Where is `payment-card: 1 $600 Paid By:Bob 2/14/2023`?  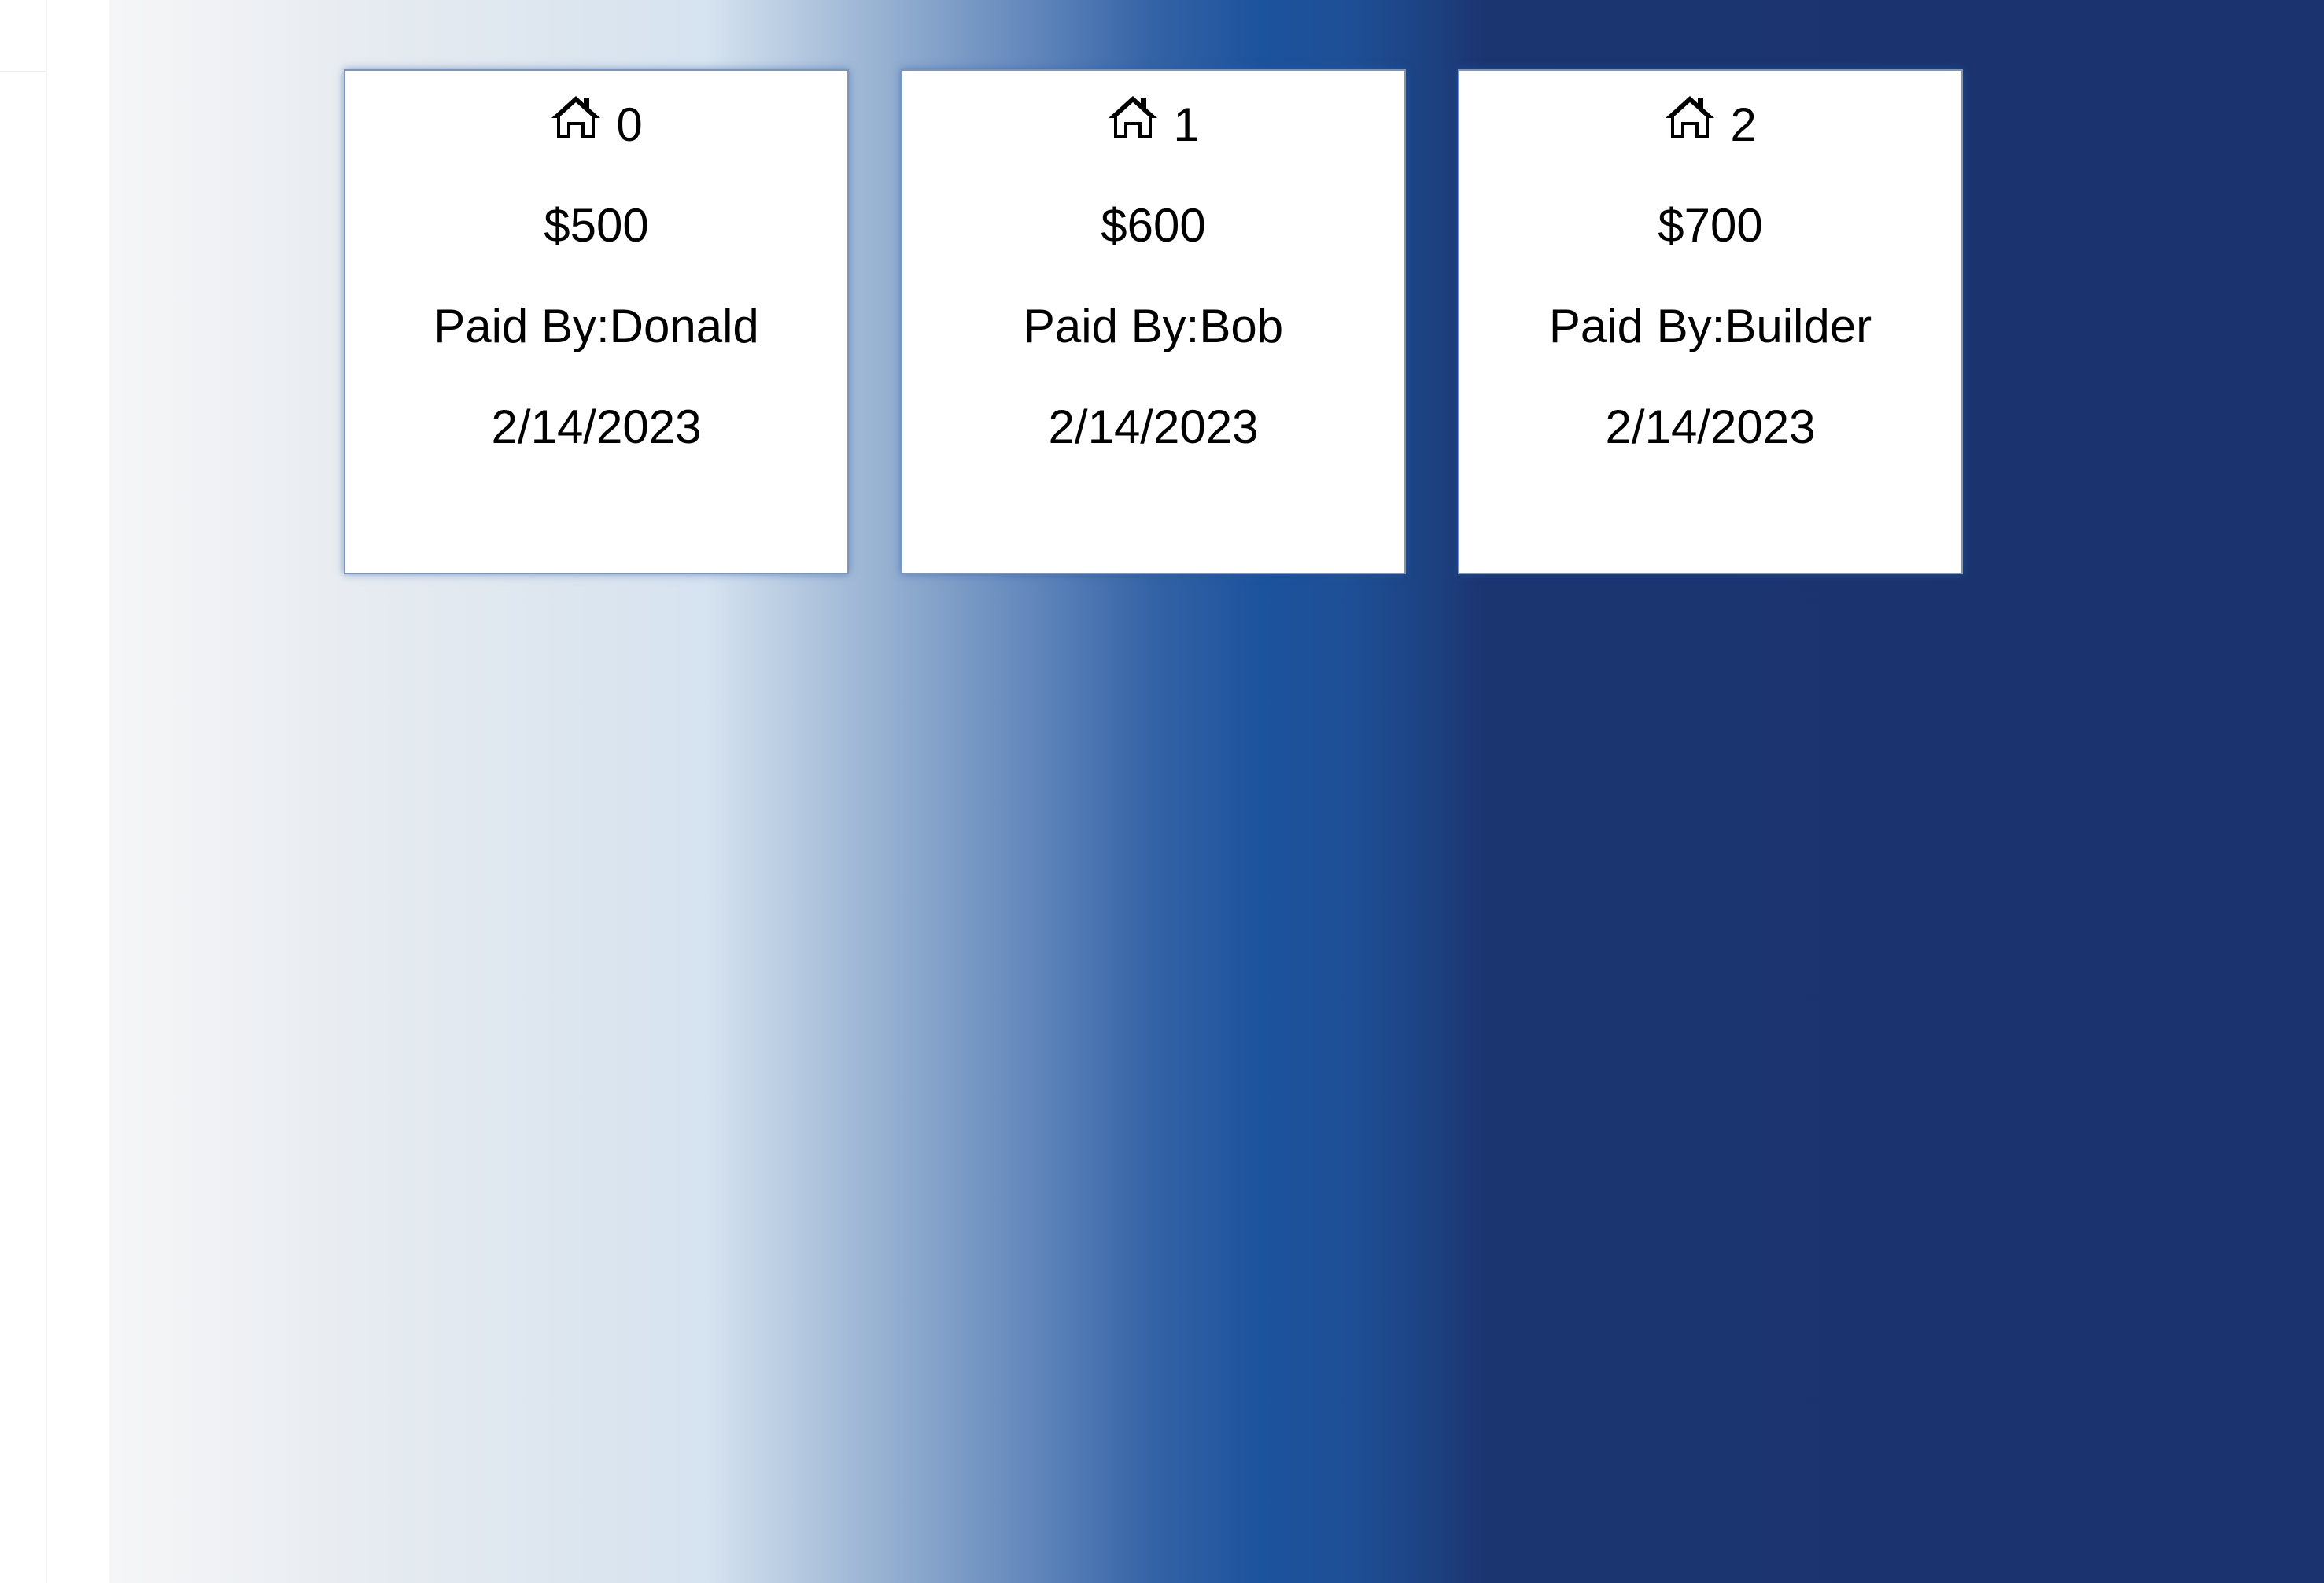
payment-card: 1 $600 Paid By:Bob 2/14/2023 is located at coordinates (1153, 321).